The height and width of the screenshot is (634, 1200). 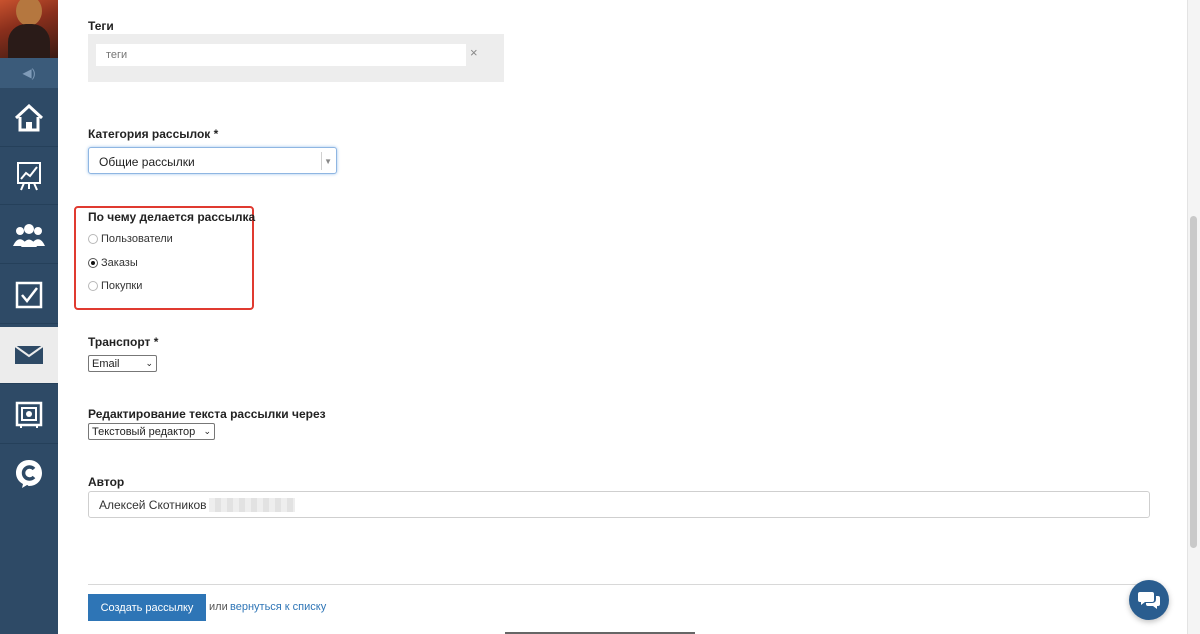 I want to click on back-to-list-link: вернуться к списку, so click(x=278, y=607).